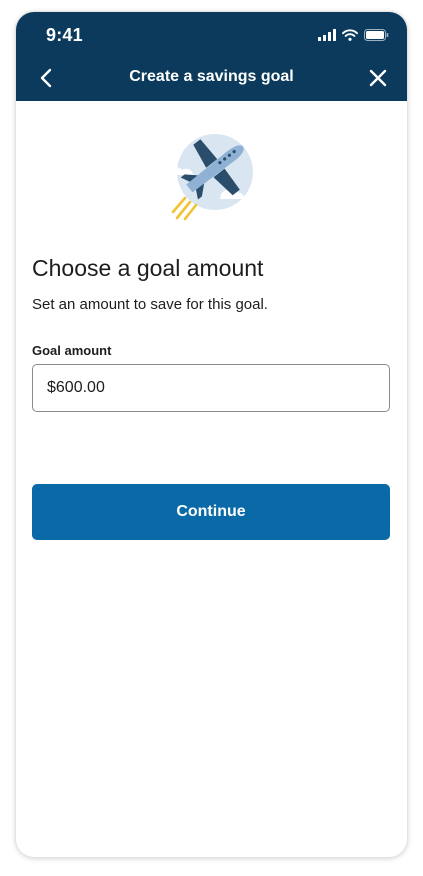  What do you see at coordinates (211, 56) in the screenshot?
I see `app-header: 9:41 Create a savings goal` at bounding box center [211, 56].